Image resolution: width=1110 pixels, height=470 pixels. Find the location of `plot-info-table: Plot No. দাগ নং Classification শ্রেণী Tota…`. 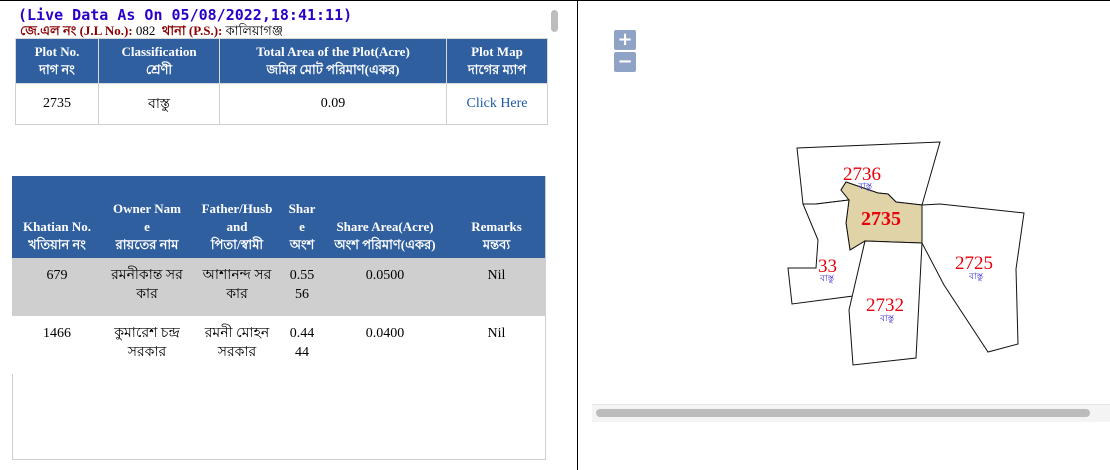

plot-info-table: Plot No. দাগ নং Classification শ্রেণী Tota… is located at coordinates (281, 81).